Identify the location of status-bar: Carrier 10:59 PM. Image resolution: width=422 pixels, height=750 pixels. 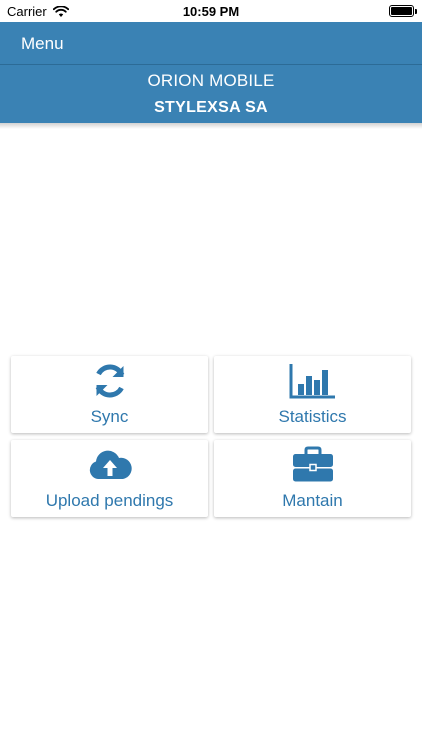
(211, 11).